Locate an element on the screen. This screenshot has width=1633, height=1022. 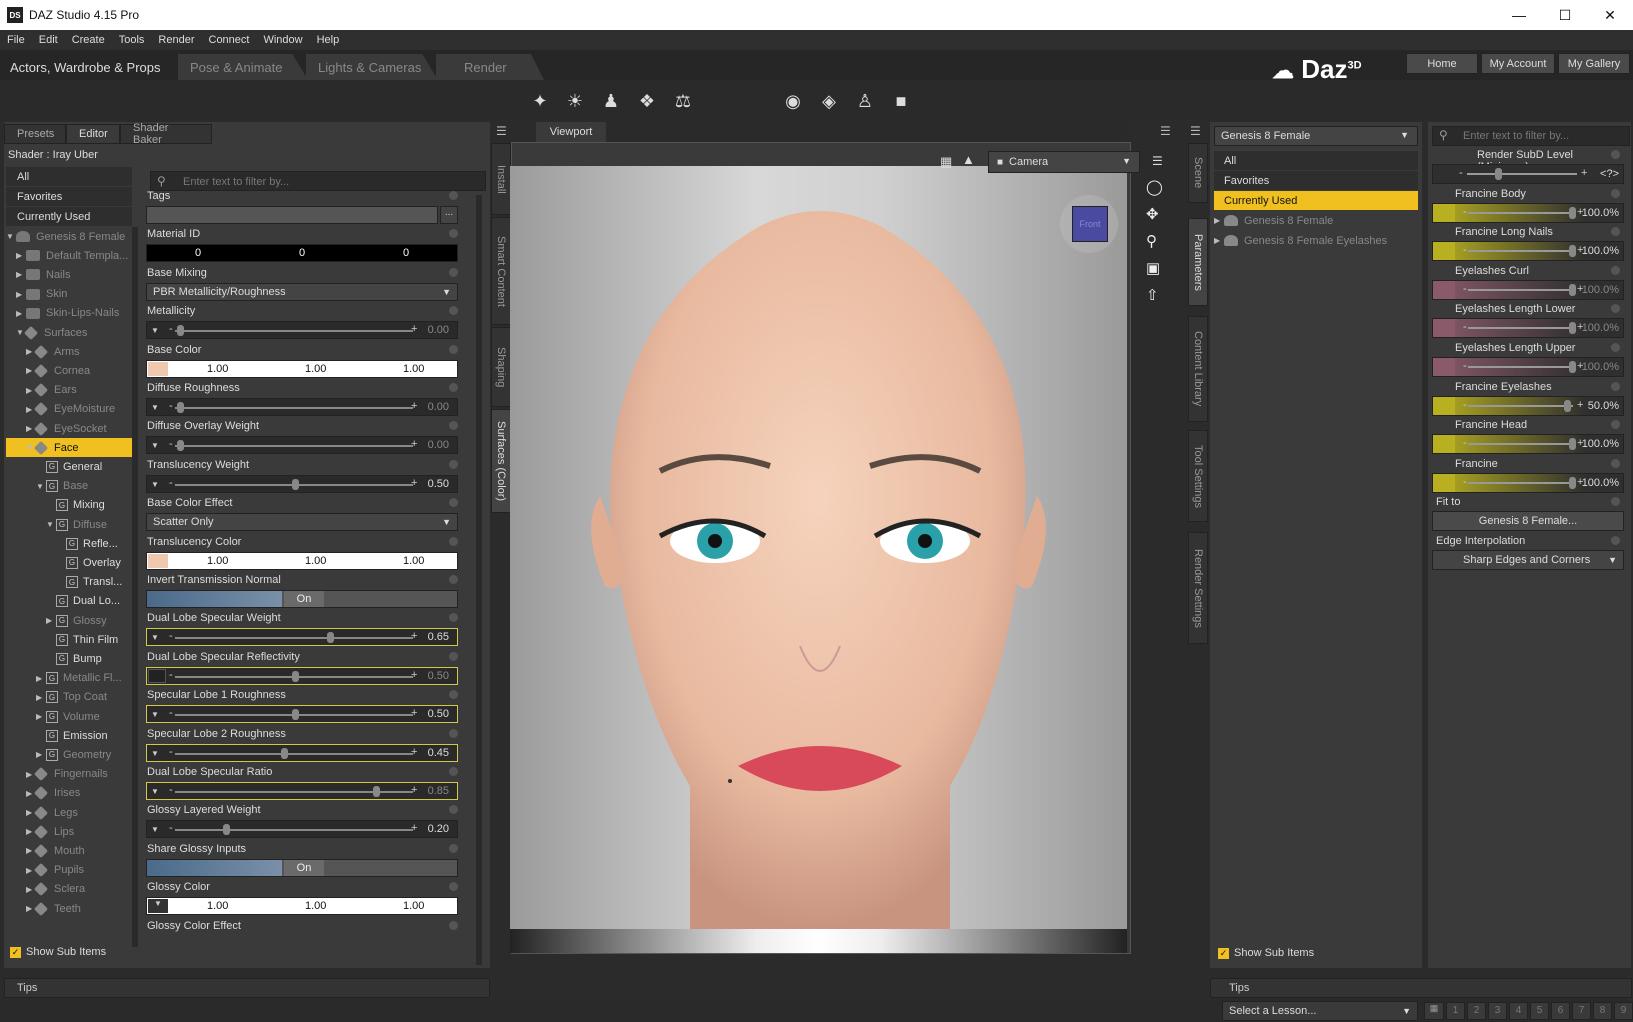
room-tab-render: Render is located at coordinates (490, 67).